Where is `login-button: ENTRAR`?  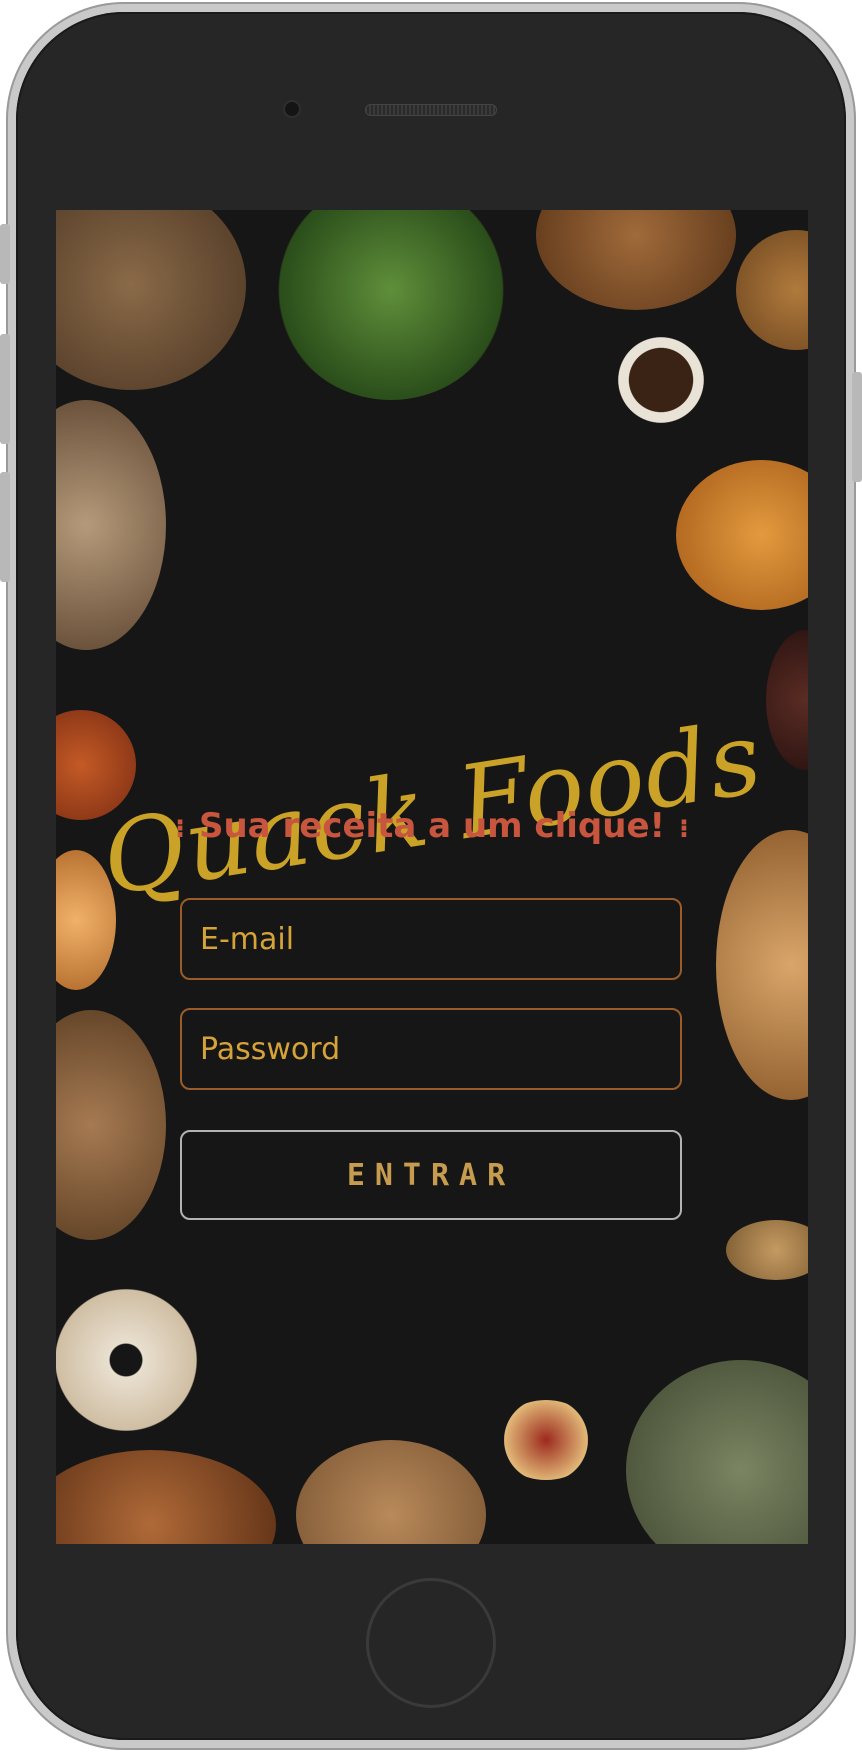
login-button: ENTRAR is located at coordinates (431, 1175).